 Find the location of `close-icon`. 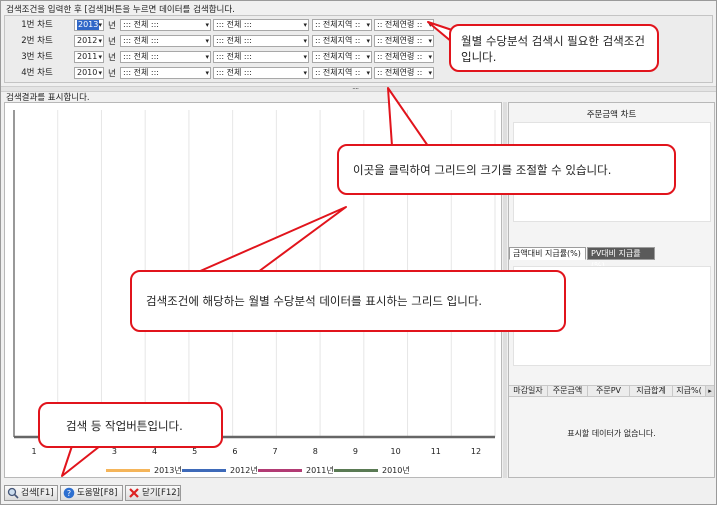

close-icon is located at coordinates (134, 493).